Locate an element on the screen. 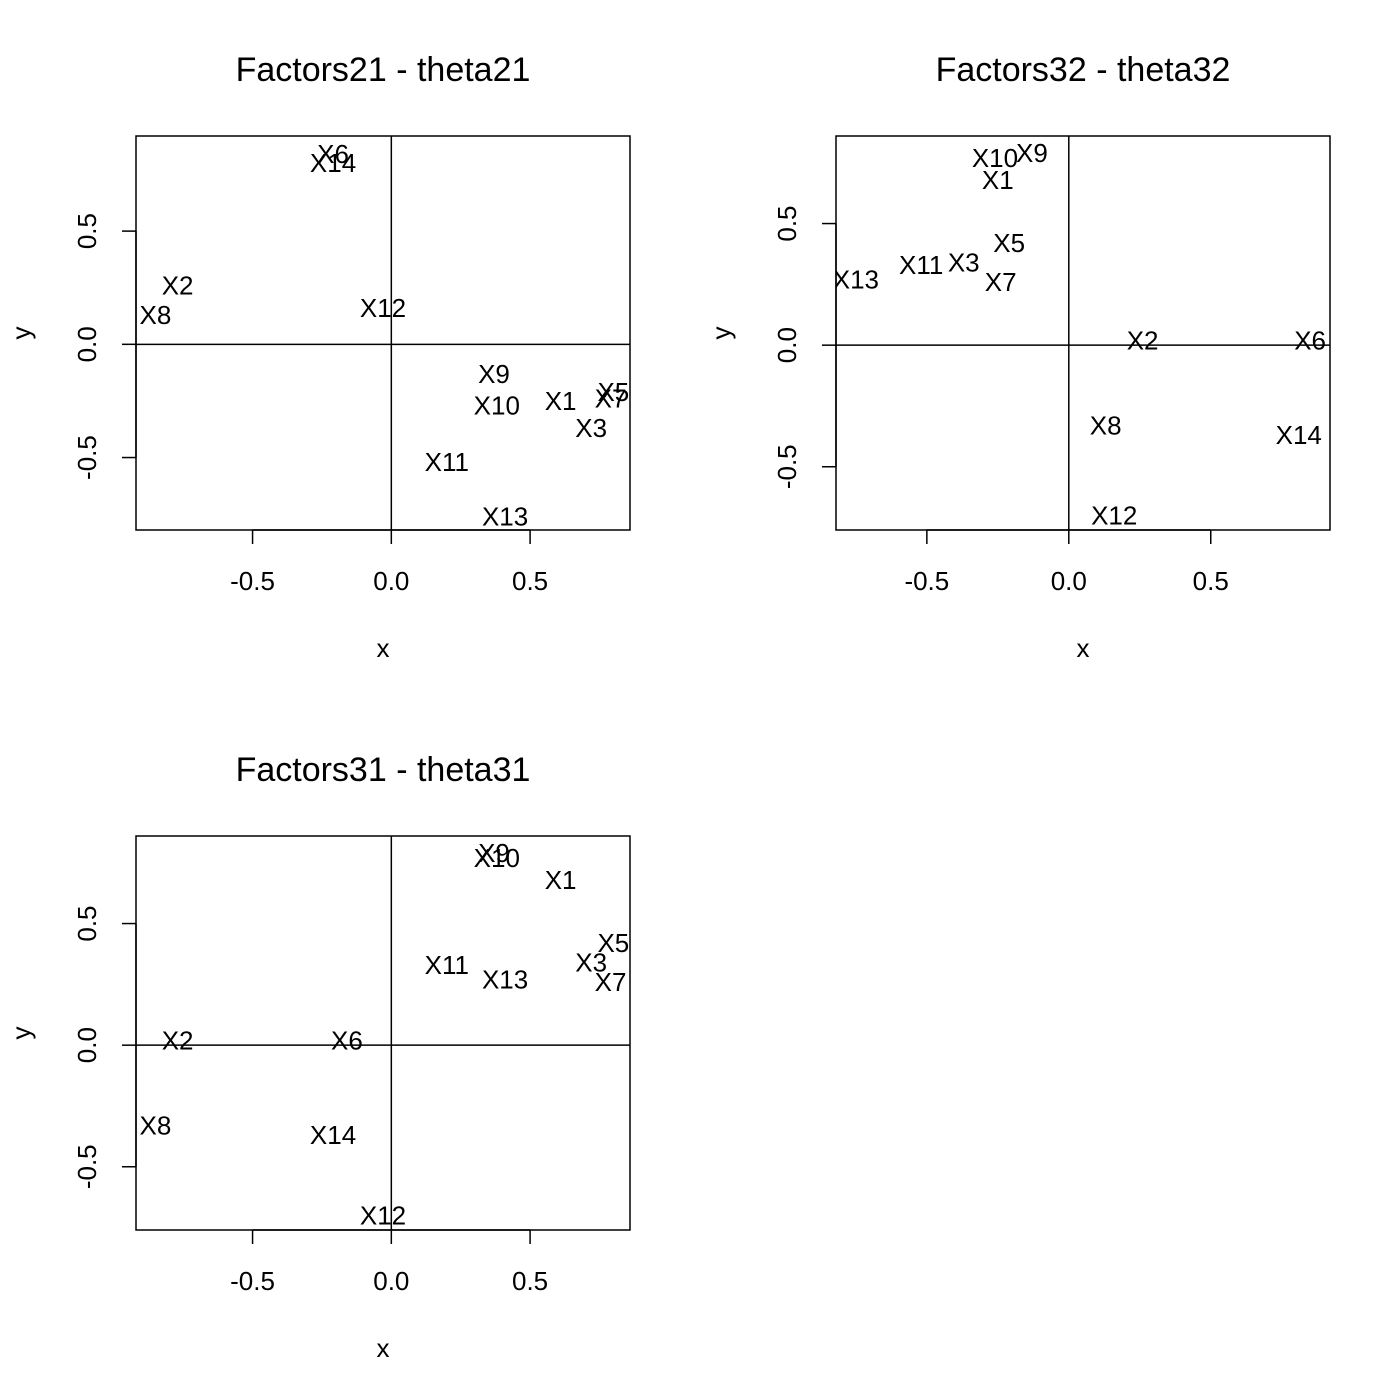 The height and width of the screenshot is (1400, 1400). chart-title: Factors32 - theta32 is located at coordinates (1083, 70).